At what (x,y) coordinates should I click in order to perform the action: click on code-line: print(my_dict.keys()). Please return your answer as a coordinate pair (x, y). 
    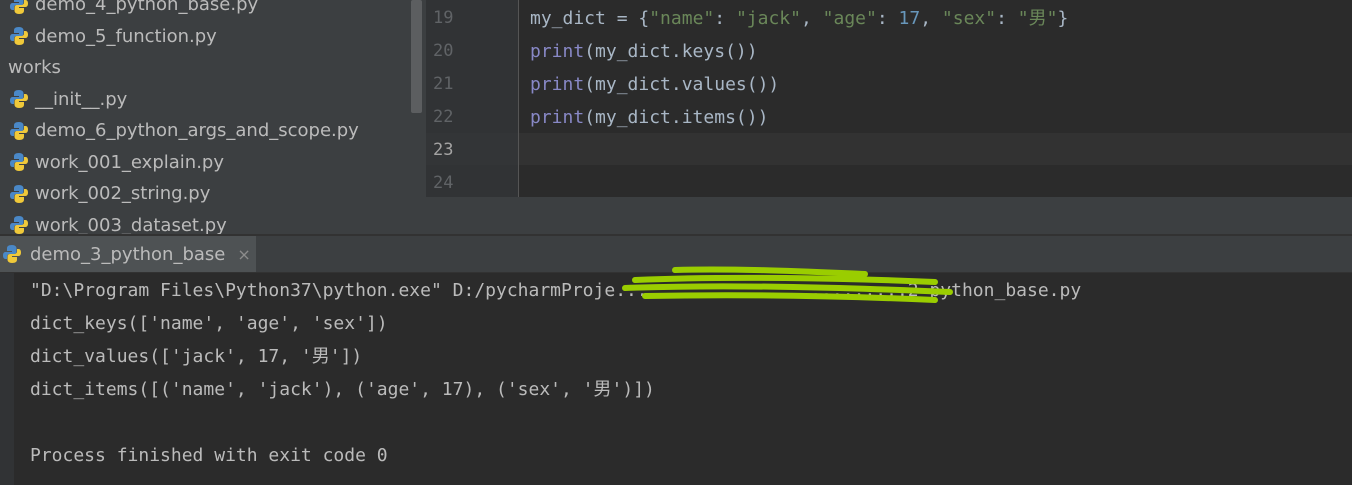
    Looking at the image, I should click on (644, 51).